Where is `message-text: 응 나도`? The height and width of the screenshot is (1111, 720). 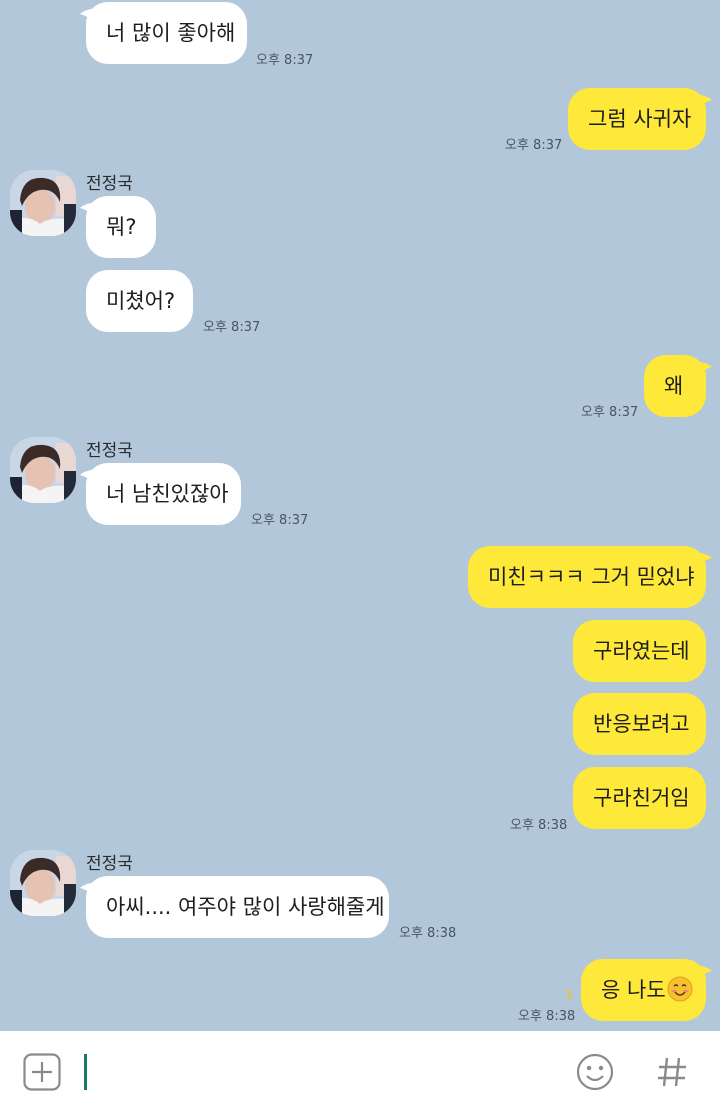
message-text: 응 나도 is located at coordinates (633, 990).